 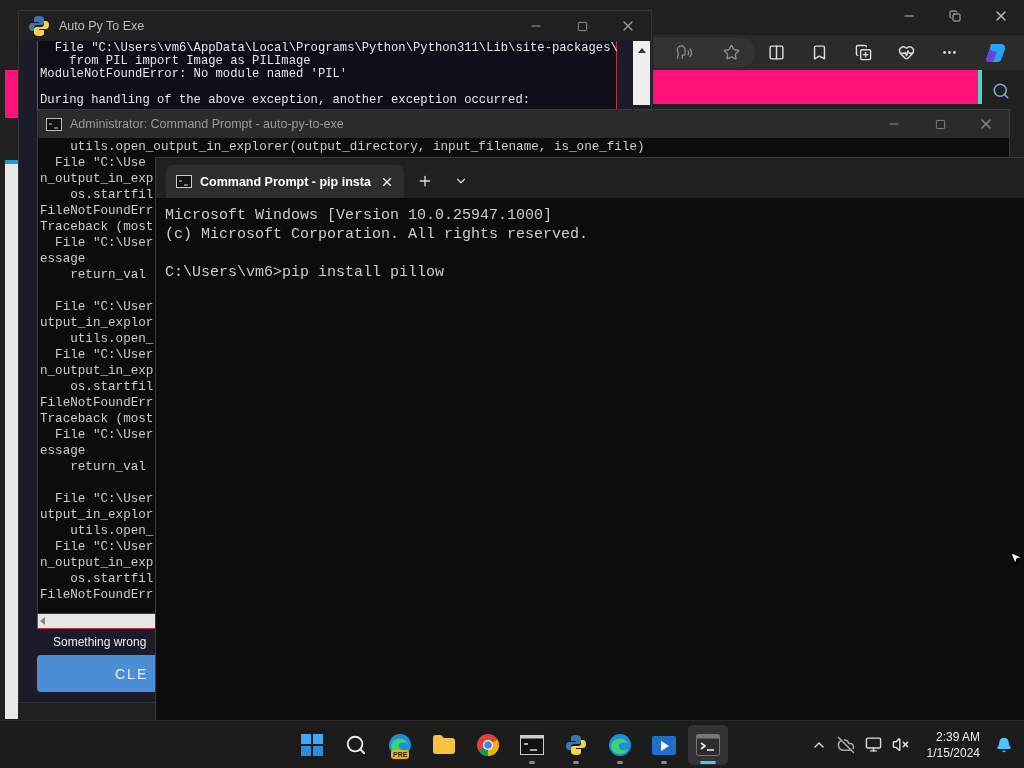 What do you see at coordinates (907, 52) in the screenshot?
I see `heart-pulse-icon` at bounding box center [907, 52].